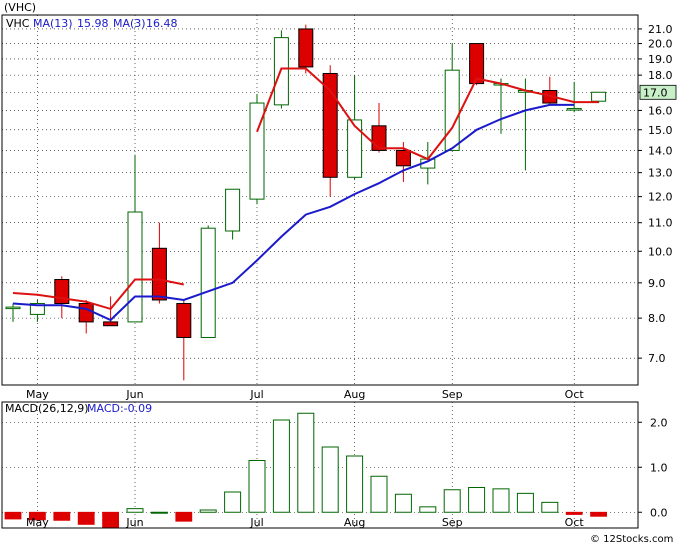  Describe the element at coordinates (660, 150) in the screenshot. I see `price-y-tick-label: 14.0` at that location.